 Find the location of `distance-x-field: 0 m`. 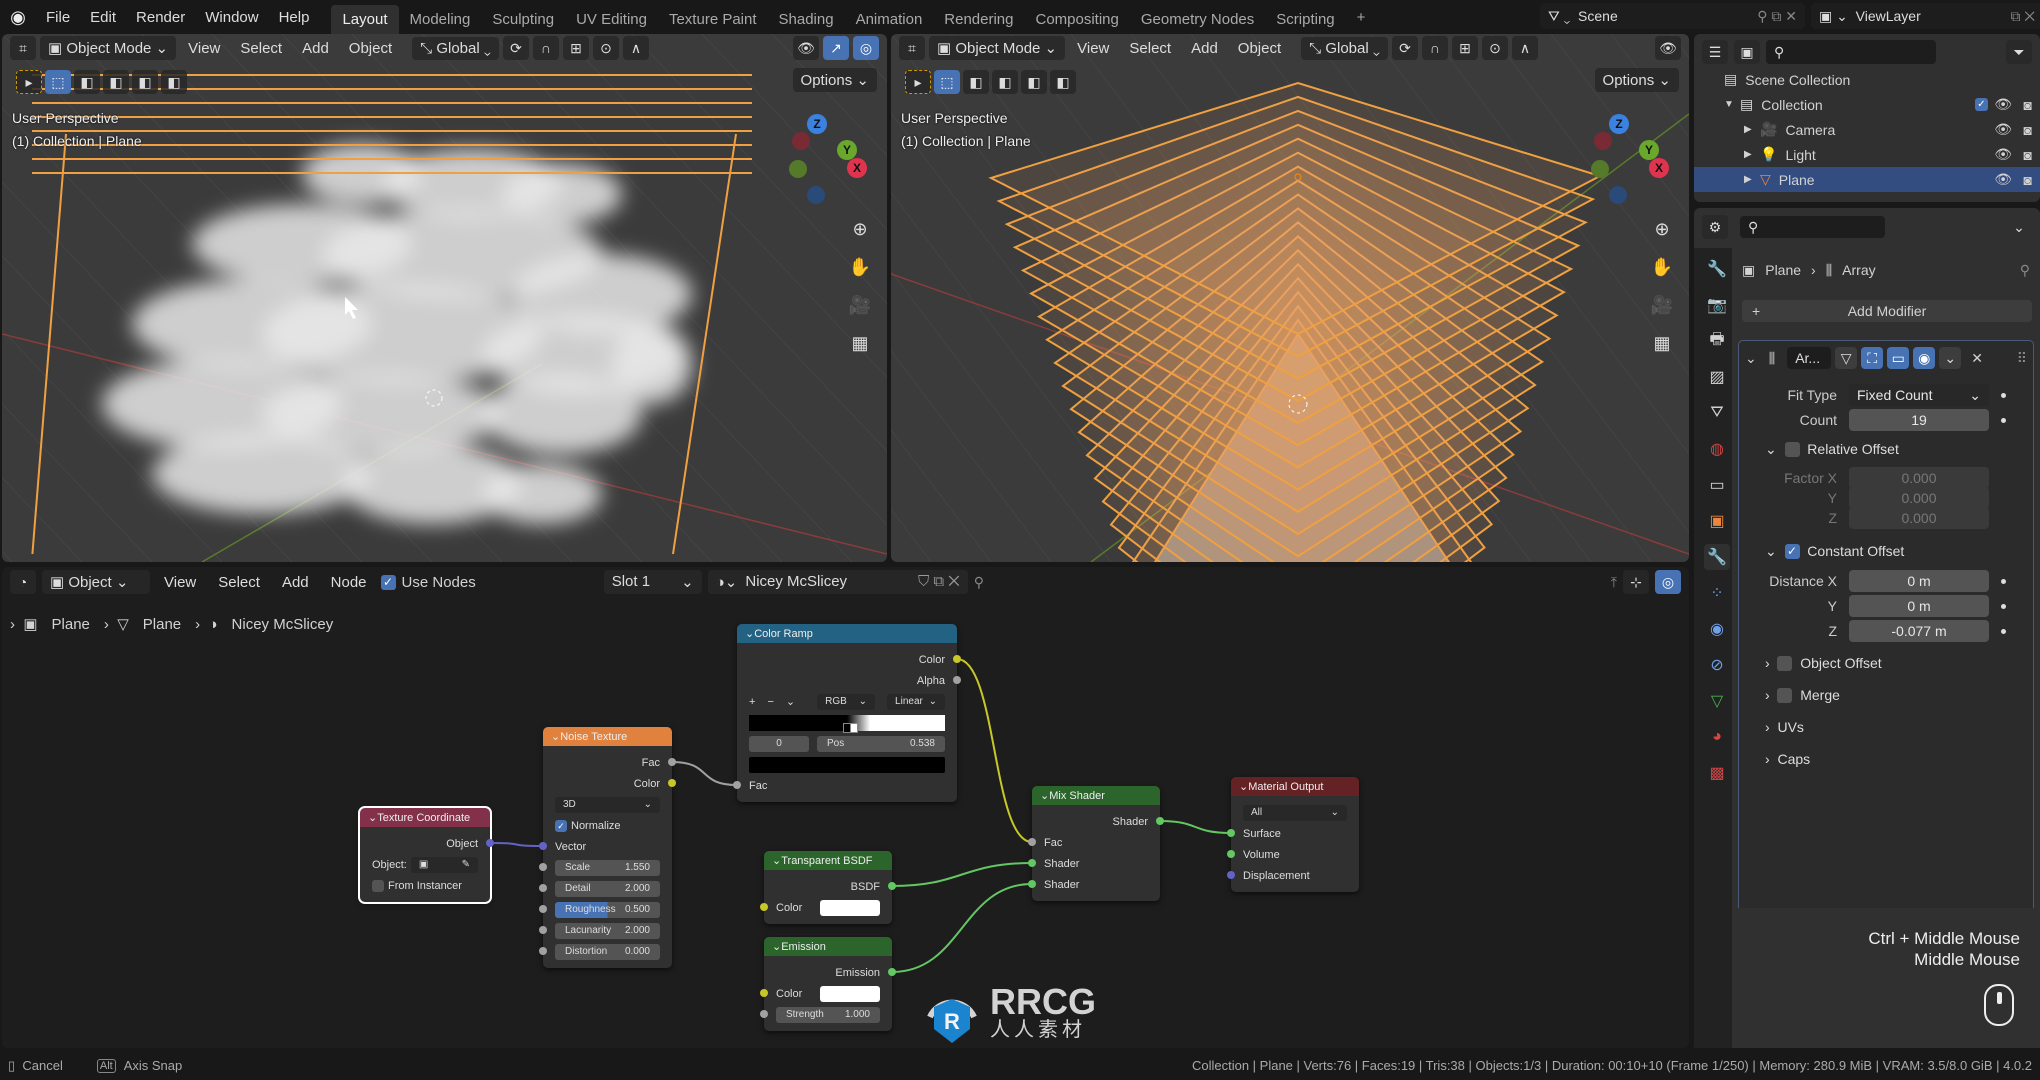

distance-x-field: 0 m is located at coordinates (1919, 581).